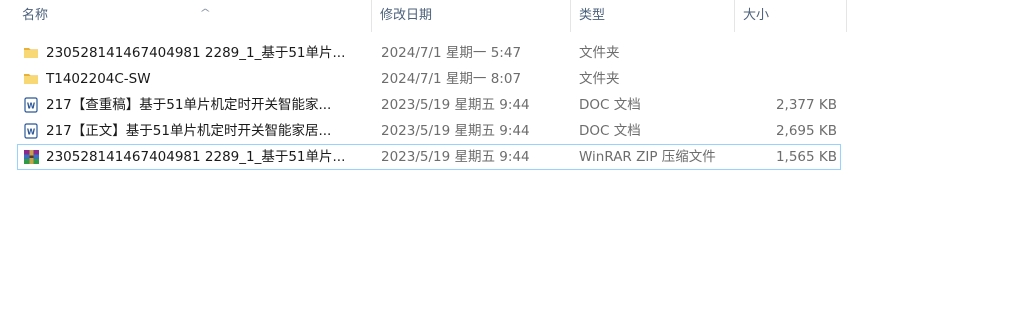 Image resolution: width=1024 pixels, height=317 pixels. Describe the element at coordinates (193, 16) in the screenshot. I see `column-header-name: 名称 ^` at that location.